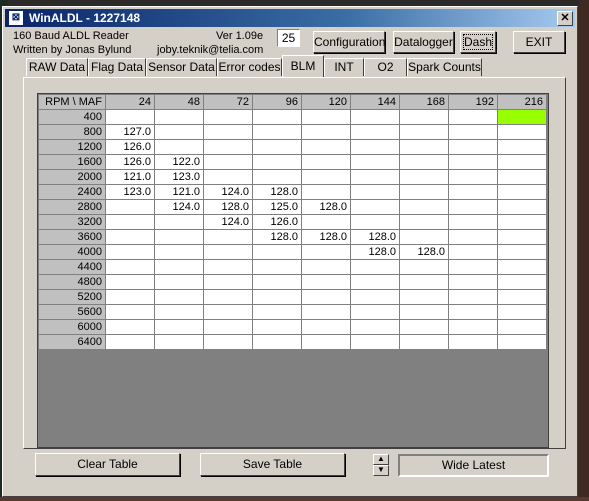 This screenshot has width=589, height=501. Describe the element at coordinates (130, 192) in the screenshot. I see `blm-cell: 123.0` at that location.